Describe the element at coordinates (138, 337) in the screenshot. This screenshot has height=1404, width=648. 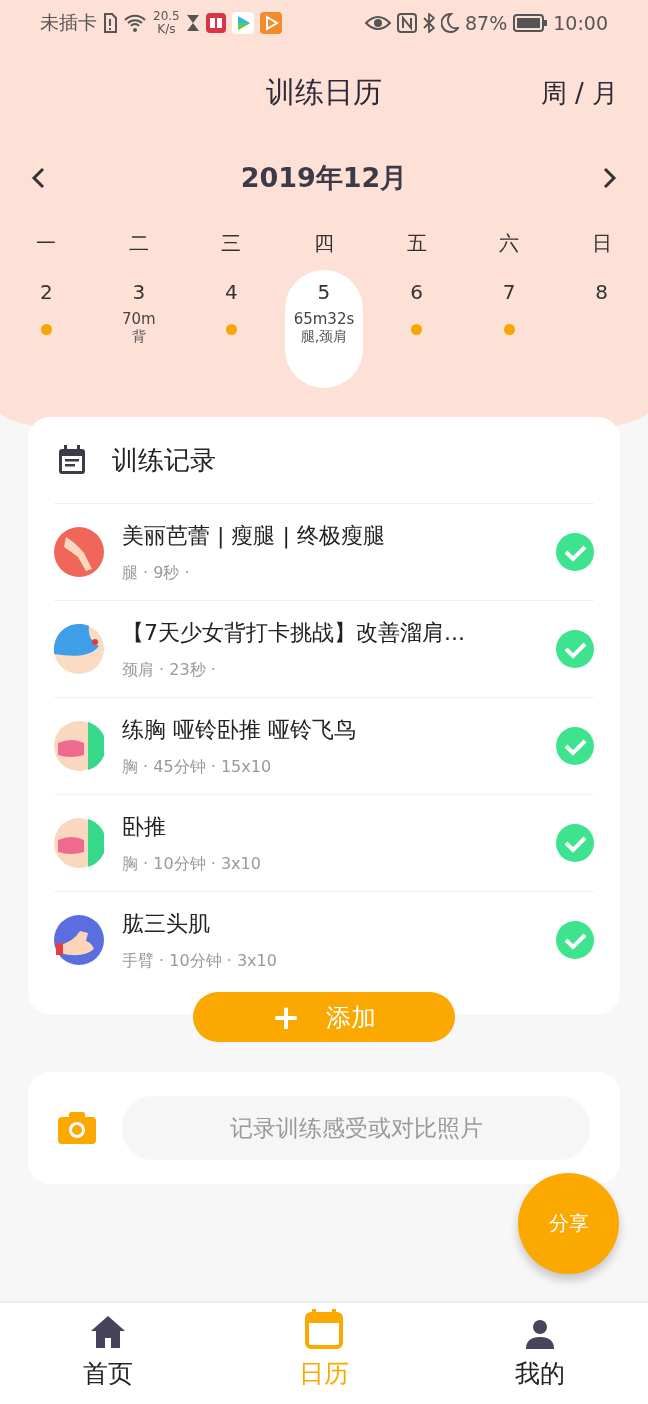
I see `day-body-part: 背` at that location.